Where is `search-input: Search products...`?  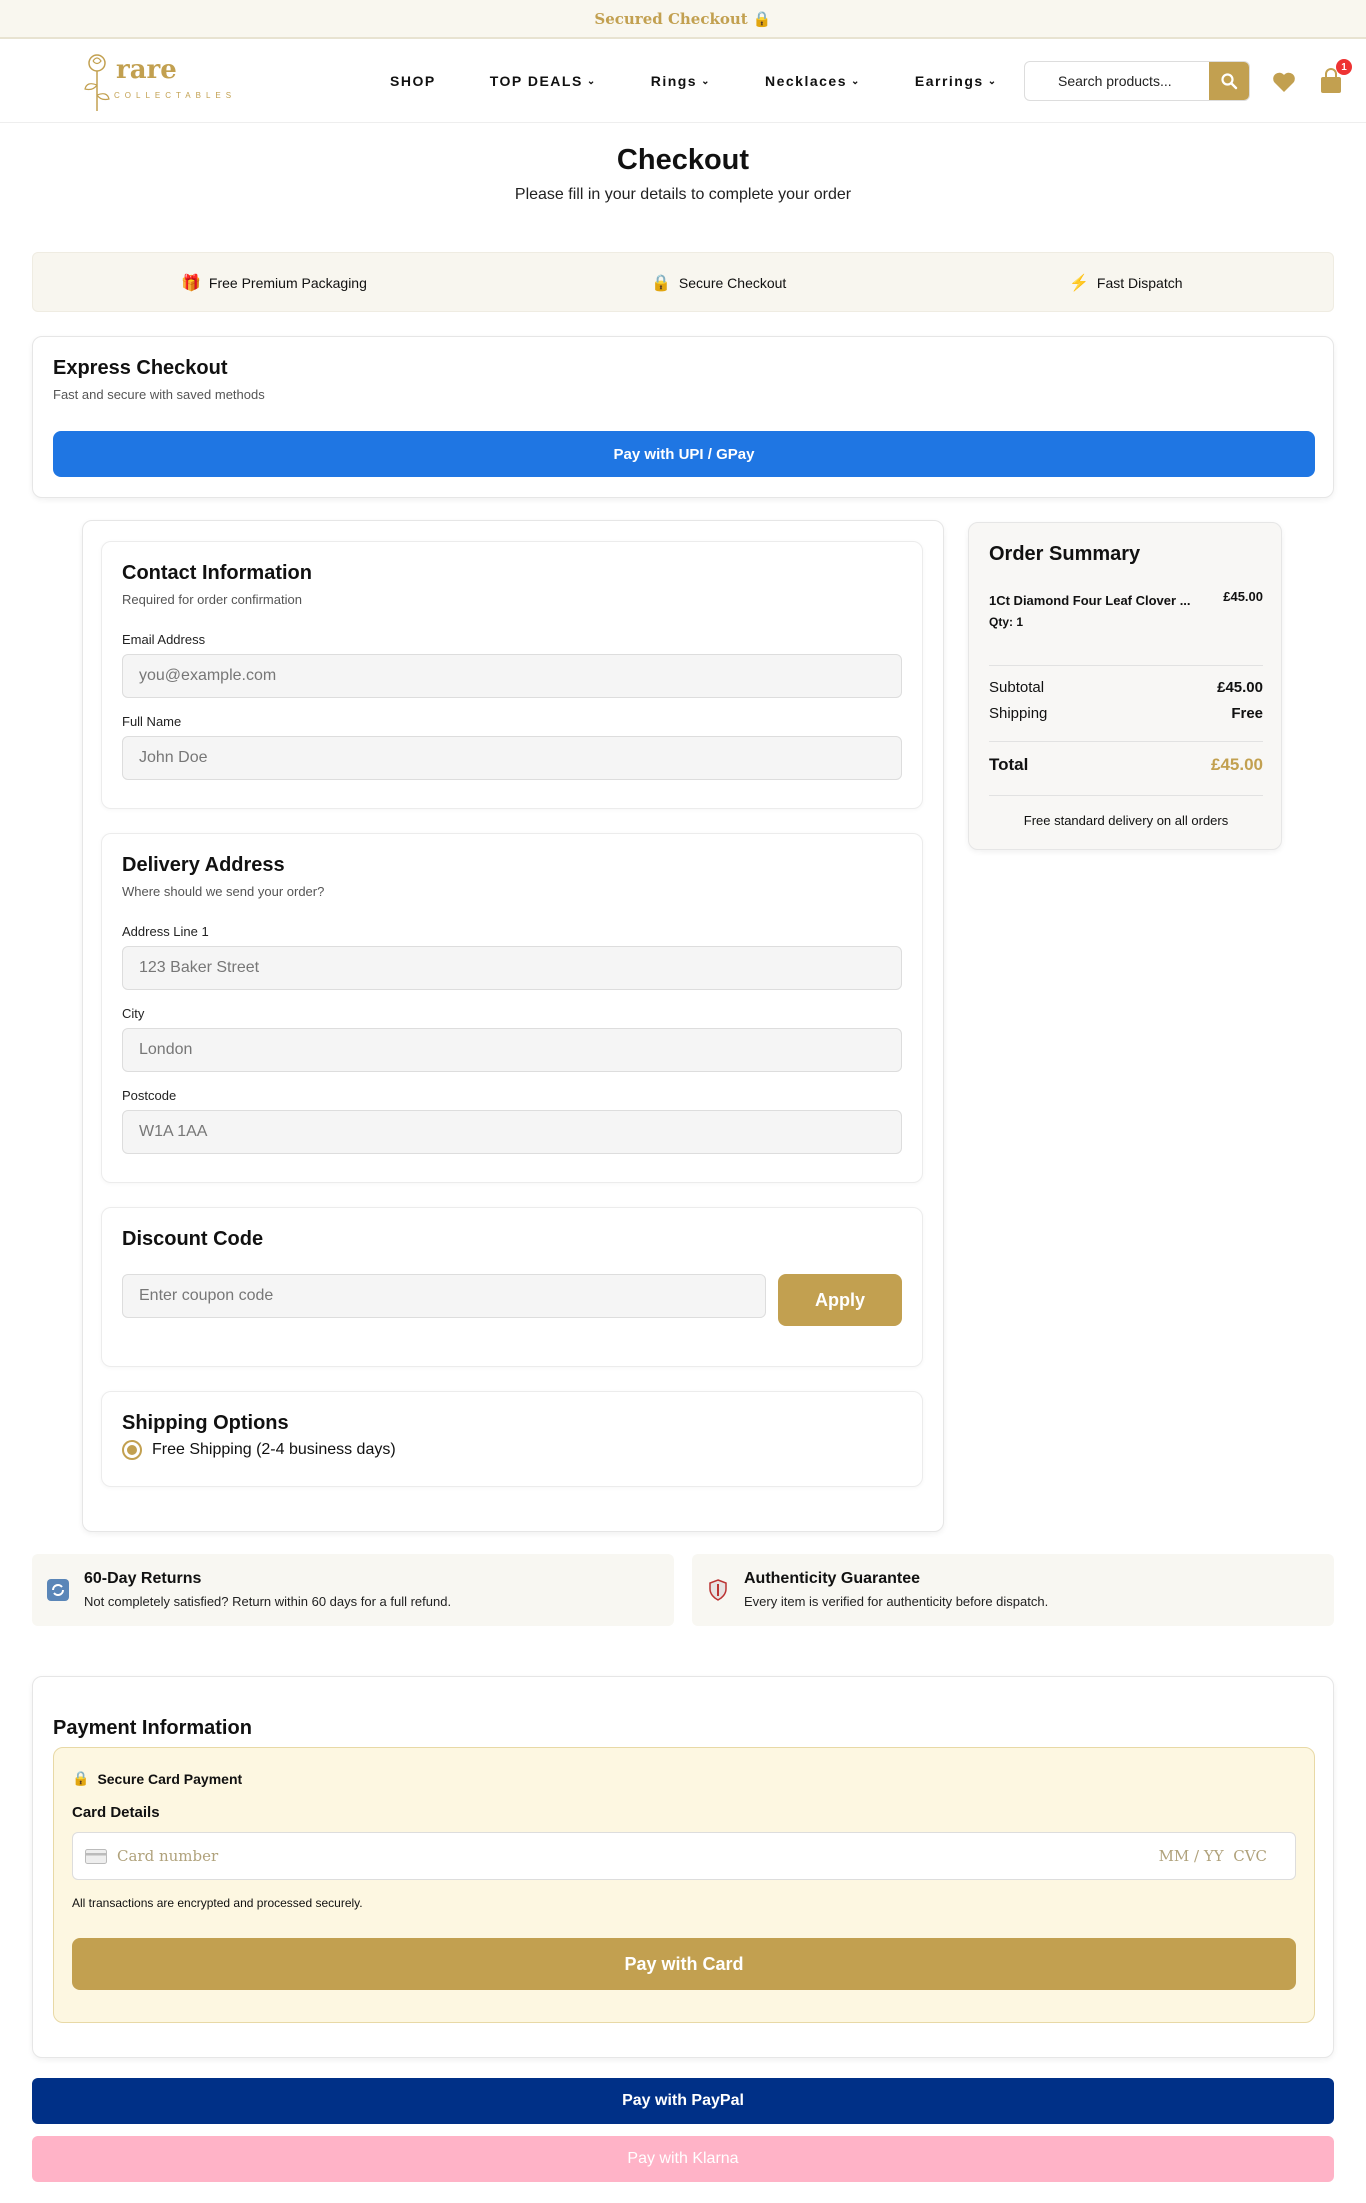
search-input: Search products... is located at coordinates (1117, 81).